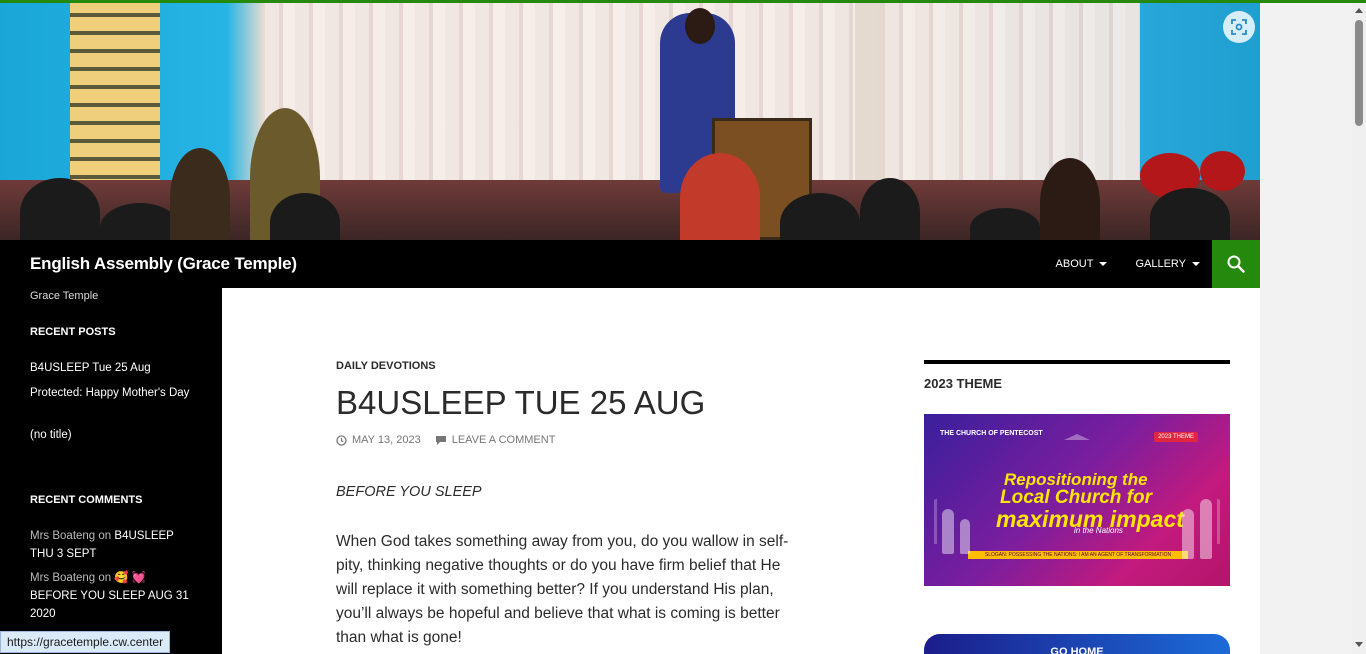 This screenshot has width=1366, height=654. What do you see at coordinates (341, 440) in the screenshot?
I see `clock-icon` at bounding box center [341, 440].